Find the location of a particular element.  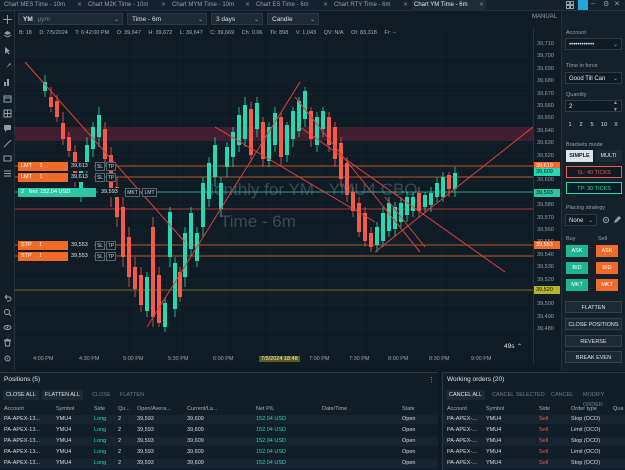

grid-icon is located at coordinates (570, 5).